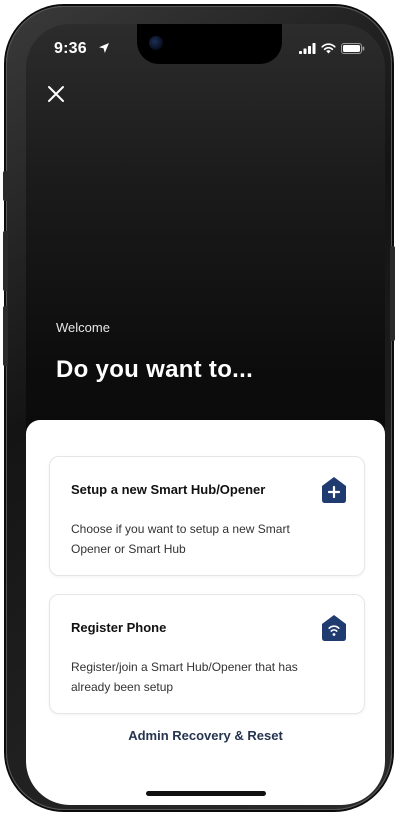 This screenshot has width=399, height=816. I want to click on silent-switch, so click(5, 186).